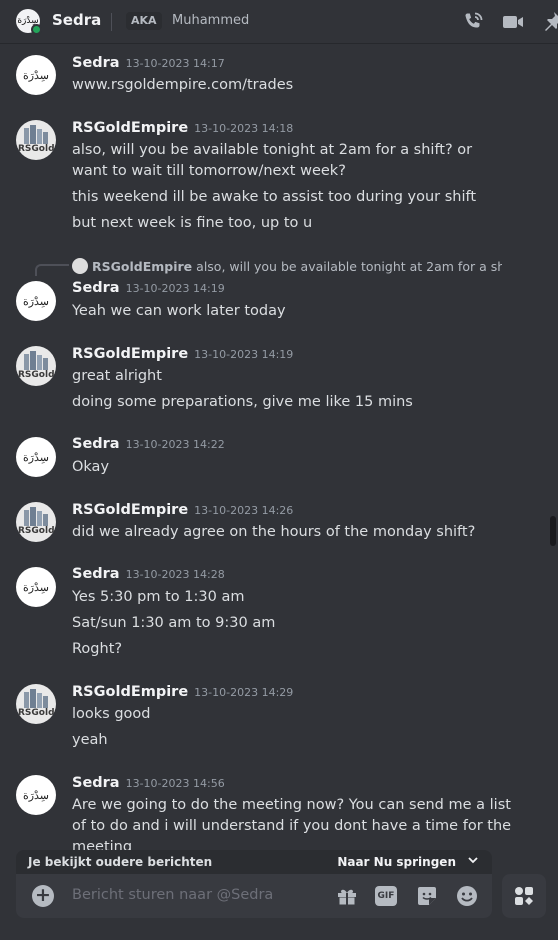  I want to click on message-text: yeah, so click(90, 740).